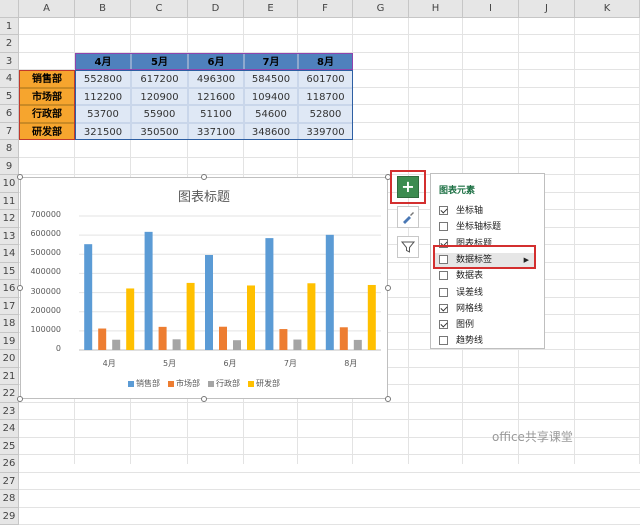 This screenshot has width=640, height=525. Describe the element at coordinates (9, 44) in the screenshot. I see `row-header-2: 2` at that location.